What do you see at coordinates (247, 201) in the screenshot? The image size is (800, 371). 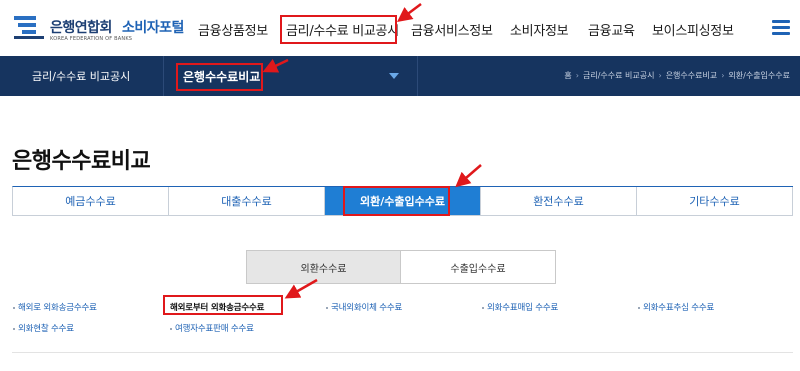 I see `tab-loan-fees: 대출수수료` at bounding box center [247, 201].